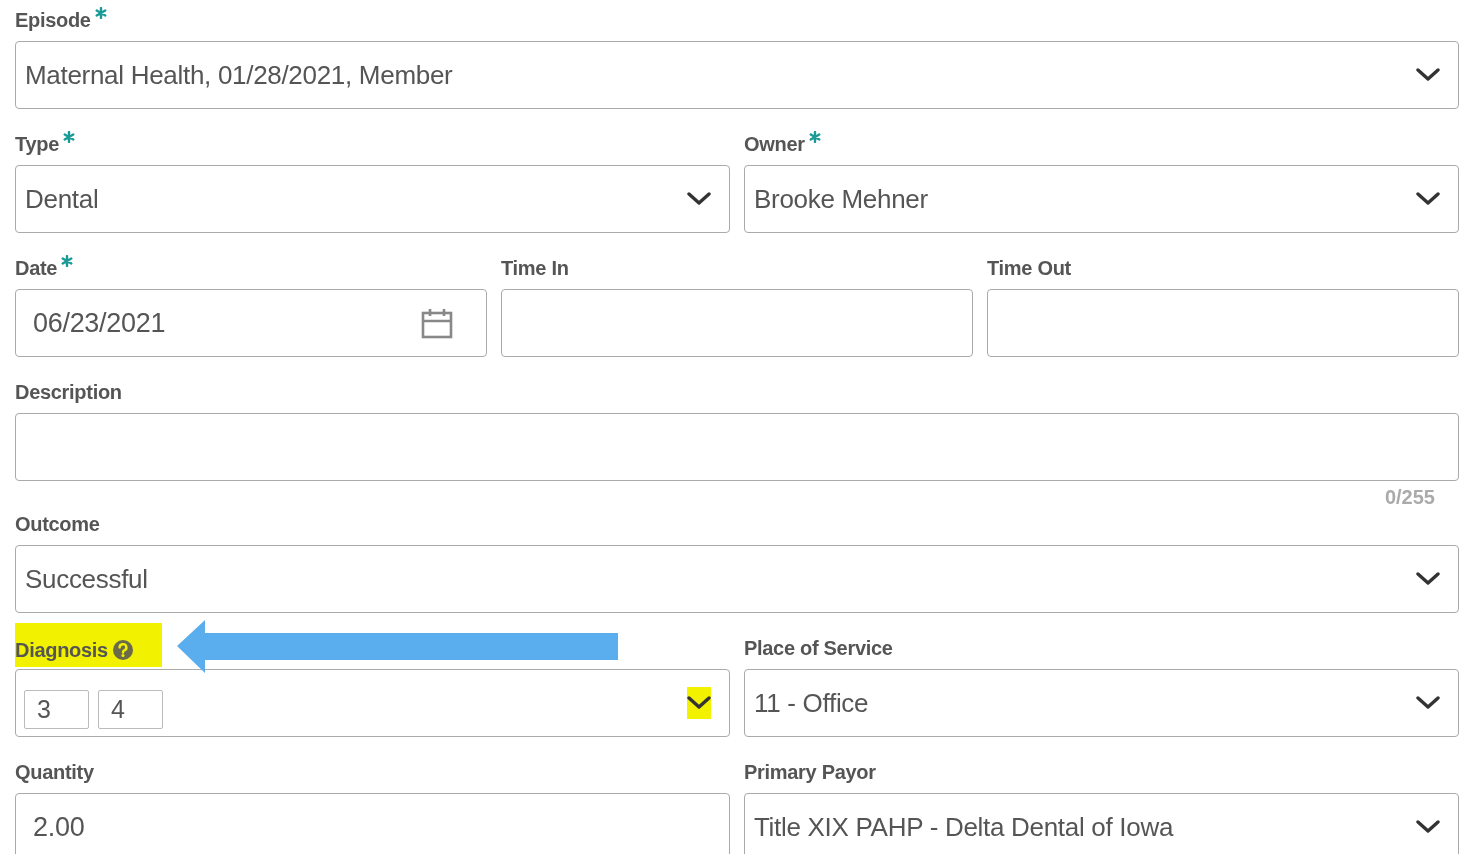 The height and width of the screenshot is (854, 1468). Describe the element at coordinates (53, 20) in the screenshot. I see `field-label: Episode` at that location.